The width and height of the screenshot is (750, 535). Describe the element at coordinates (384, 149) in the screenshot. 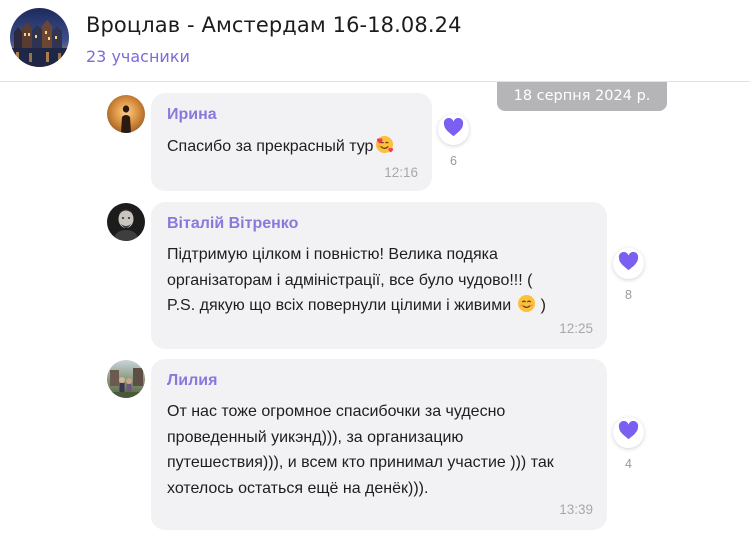

I see `smiling-face-with-hearts-icon` at that location.